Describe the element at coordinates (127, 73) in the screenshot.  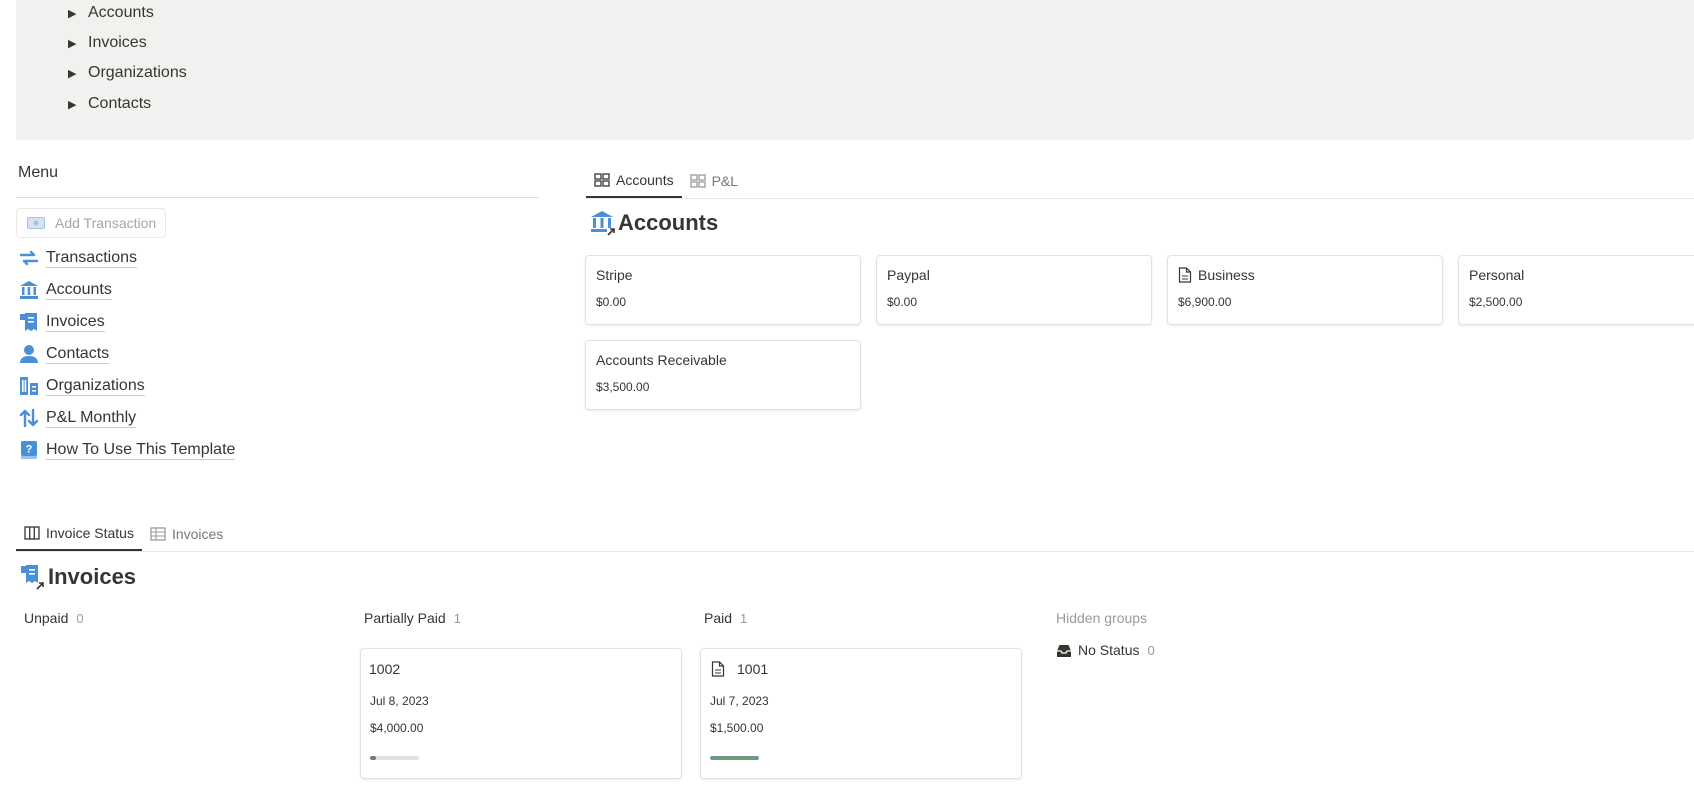
I see `toggle-organizations: ▶ Organizations` at that location.